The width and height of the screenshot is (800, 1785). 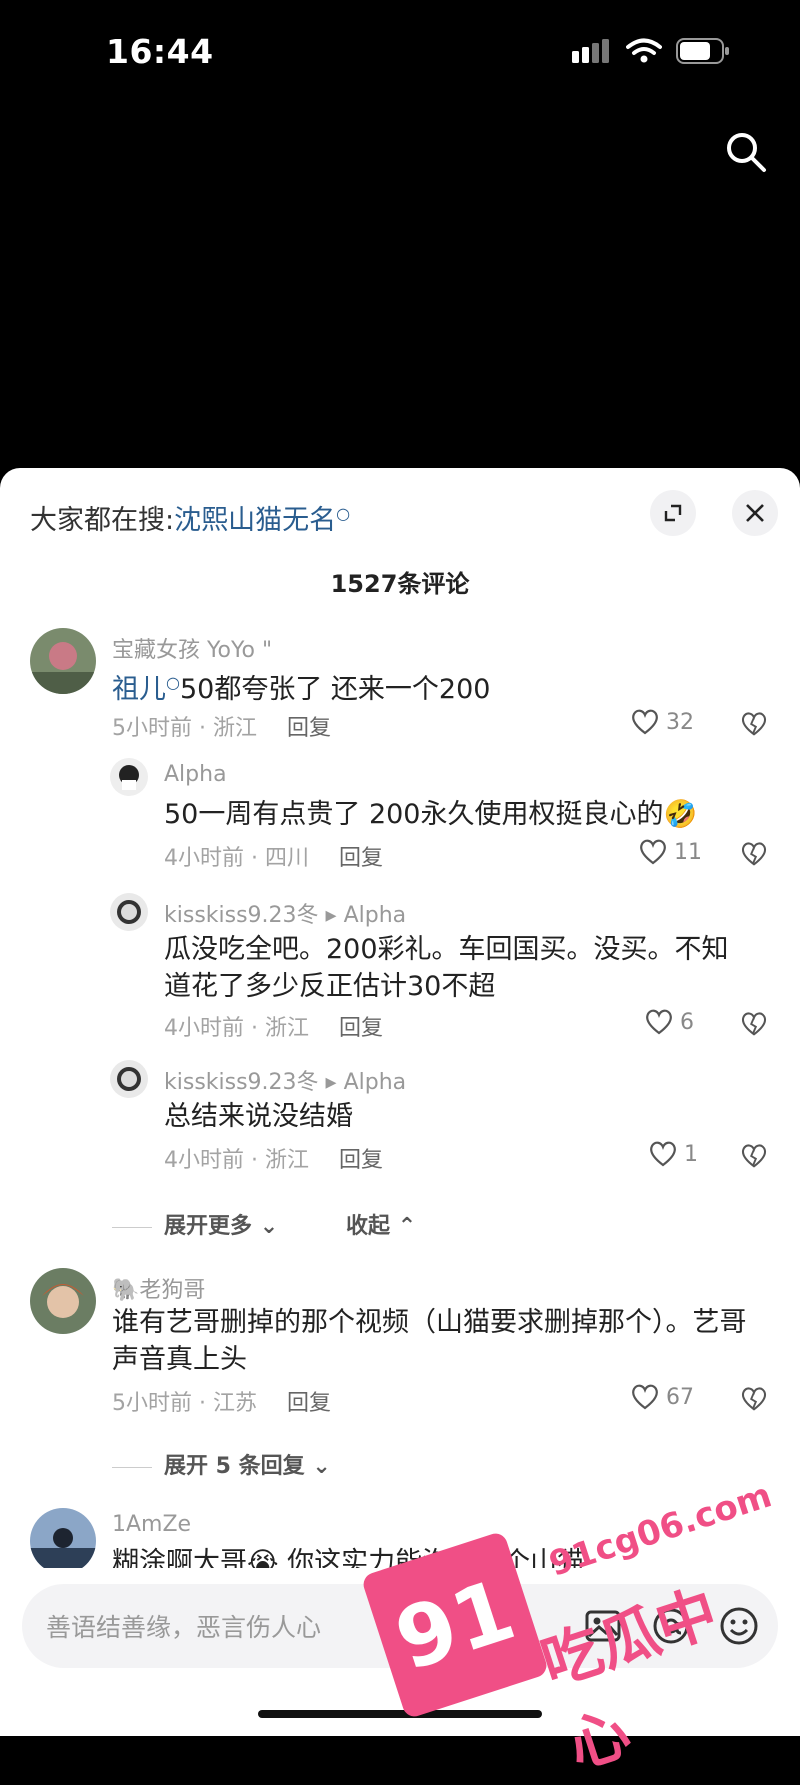 I want to click on status-icons, so click(x=651, y=51).